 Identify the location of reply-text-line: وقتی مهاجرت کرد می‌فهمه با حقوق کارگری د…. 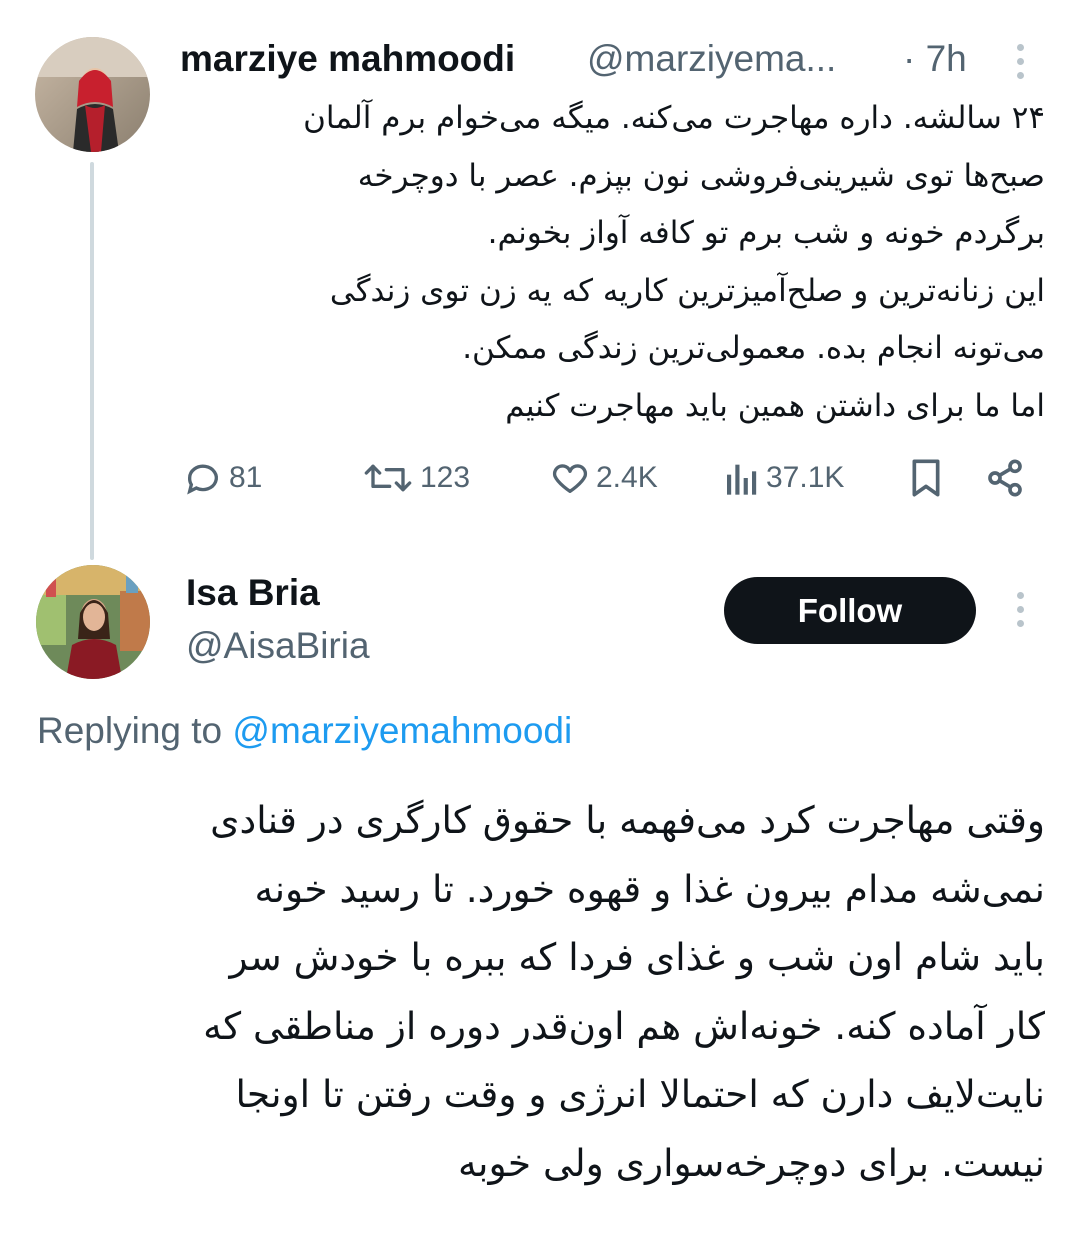
(627, 820).